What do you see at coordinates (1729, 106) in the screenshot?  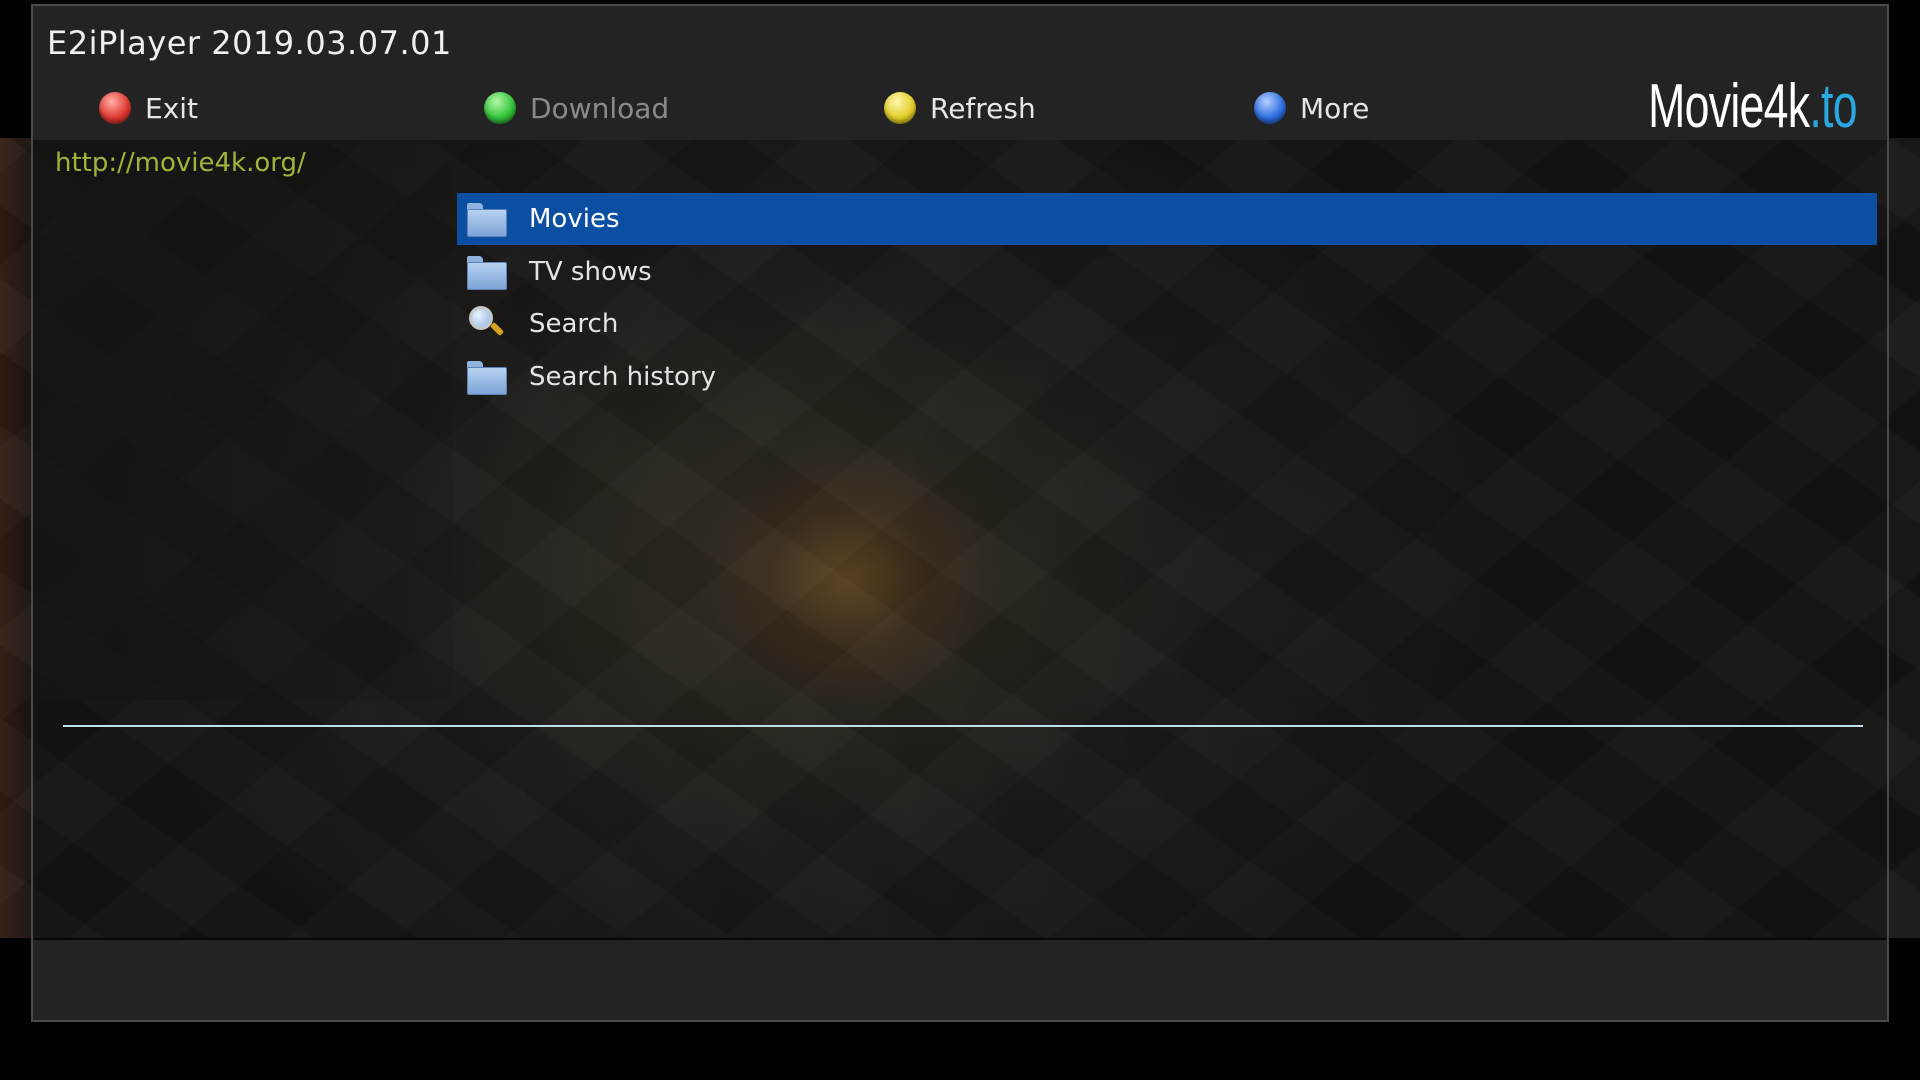 I see `logo-name: Movie4k` at bounding box center [1729, 106].